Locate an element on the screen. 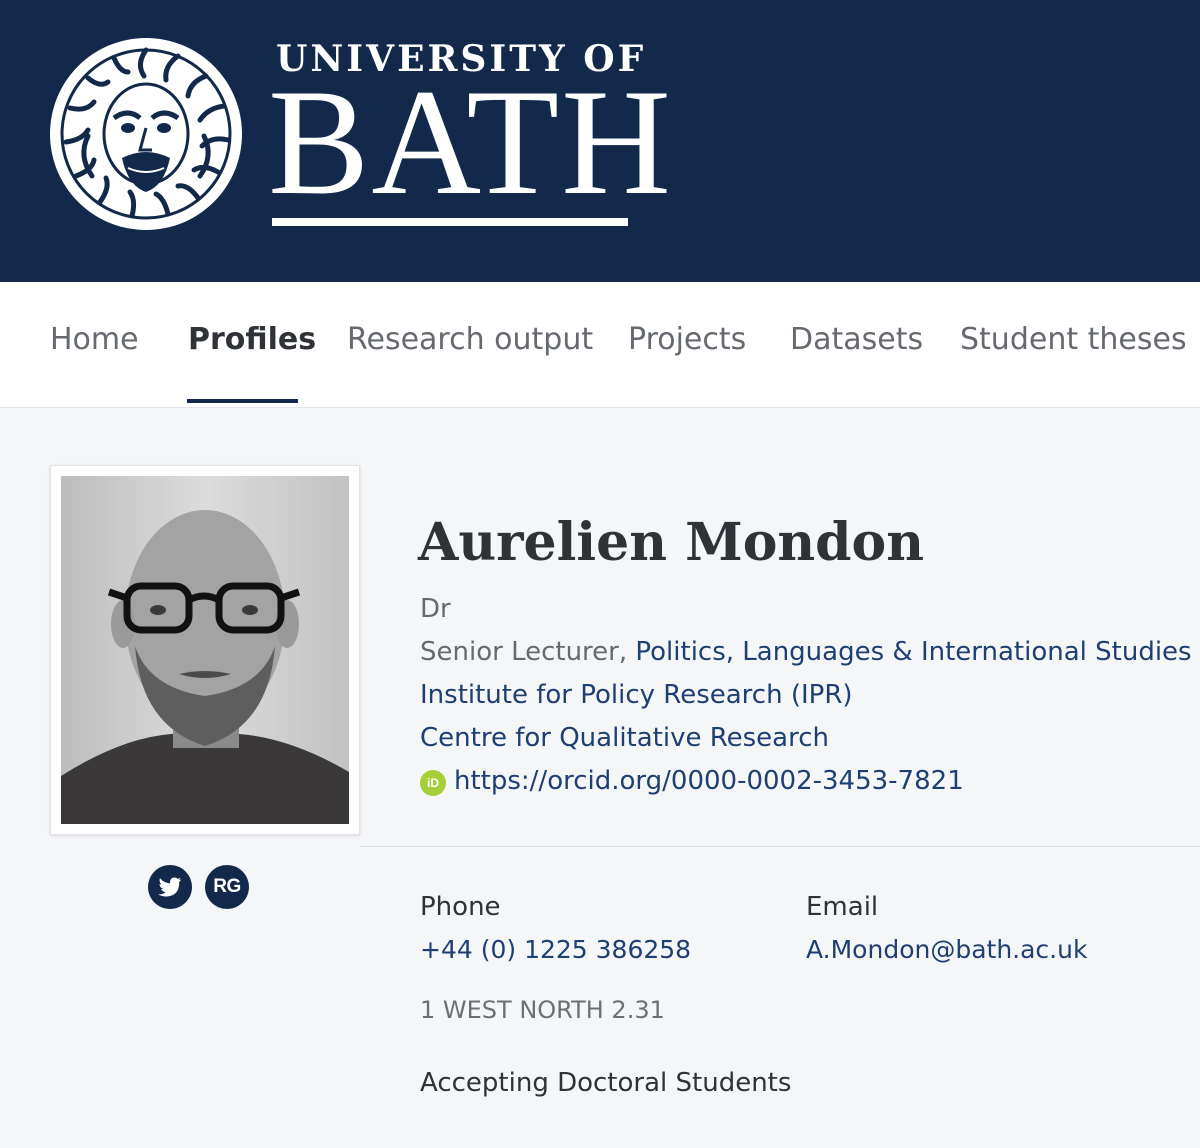 This screenshot has width=1200, height=1148. twitter-button is located at coordinates (170, 887).